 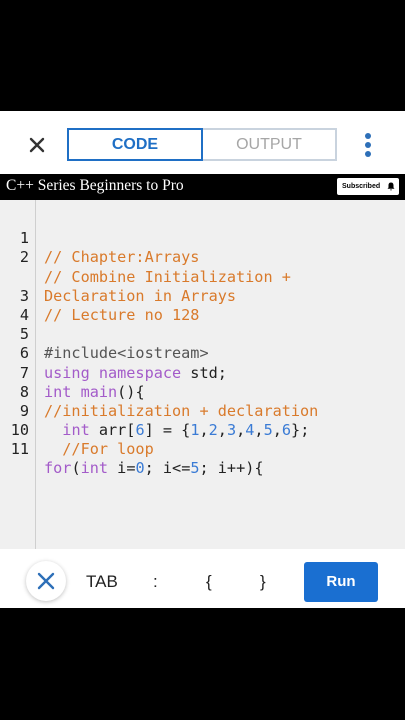 What do you see at coordinates (269, 144) in the screenshot?
I see `tab-output: OUTPUT` at bounding box center [269, 144].